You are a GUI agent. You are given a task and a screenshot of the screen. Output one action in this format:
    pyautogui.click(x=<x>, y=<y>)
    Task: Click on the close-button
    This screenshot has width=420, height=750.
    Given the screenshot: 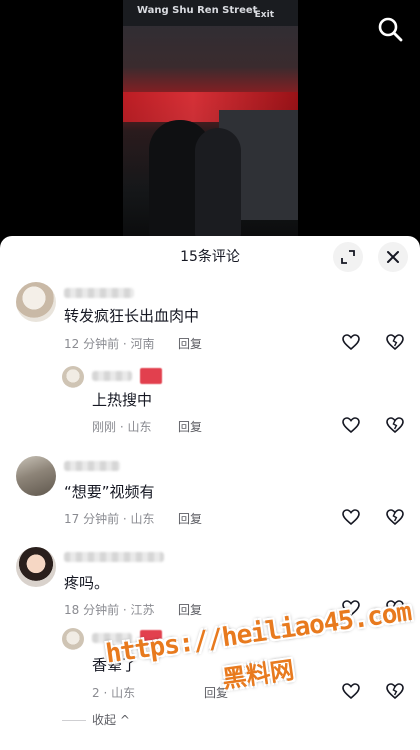 What is the action you would take?
    pyautogui.click(x=393, y=257)
    